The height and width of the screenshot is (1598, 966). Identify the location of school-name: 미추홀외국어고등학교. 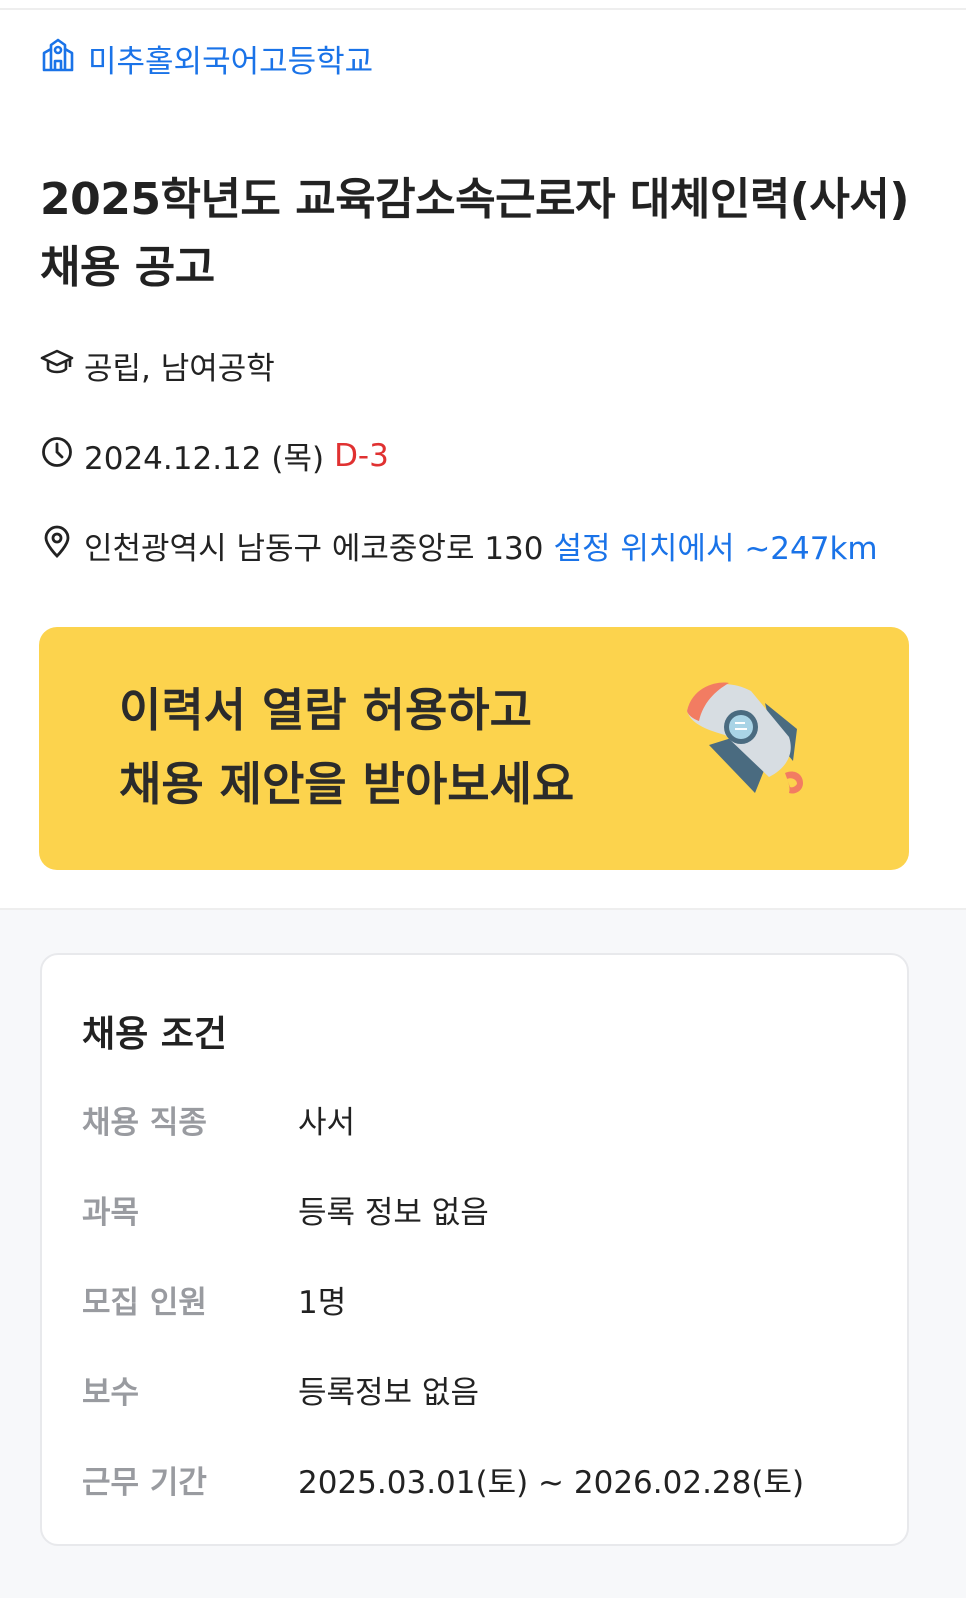
(231, 62).